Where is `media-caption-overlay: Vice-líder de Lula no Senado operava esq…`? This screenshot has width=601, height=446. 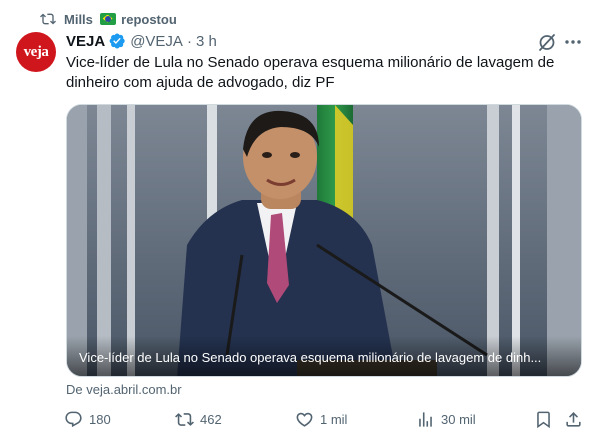
media-caption-overlay: Vice-líder de Lula no Senado operava esq… is located at coordinates (324, 356).